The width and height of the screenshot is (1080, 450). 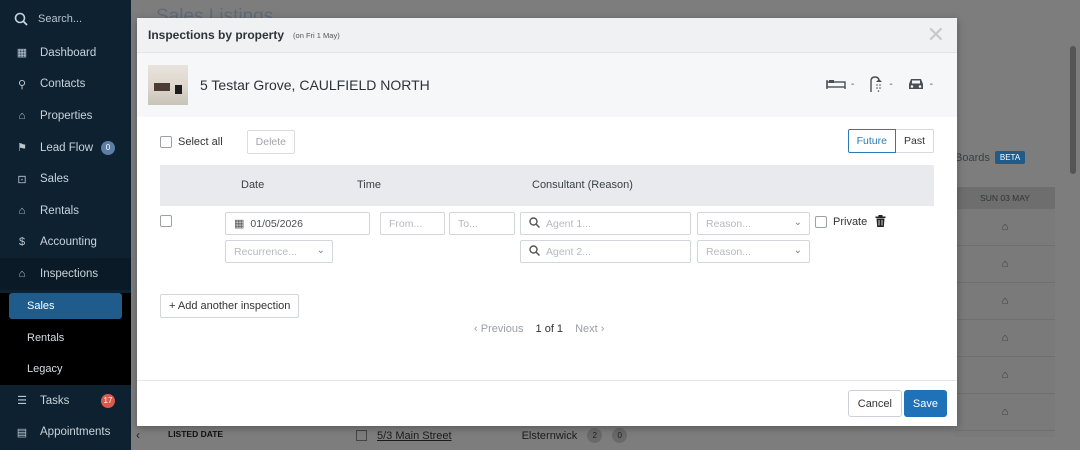 I want to click on modal-footer: Cancel Save, so click(x=547, y=403).